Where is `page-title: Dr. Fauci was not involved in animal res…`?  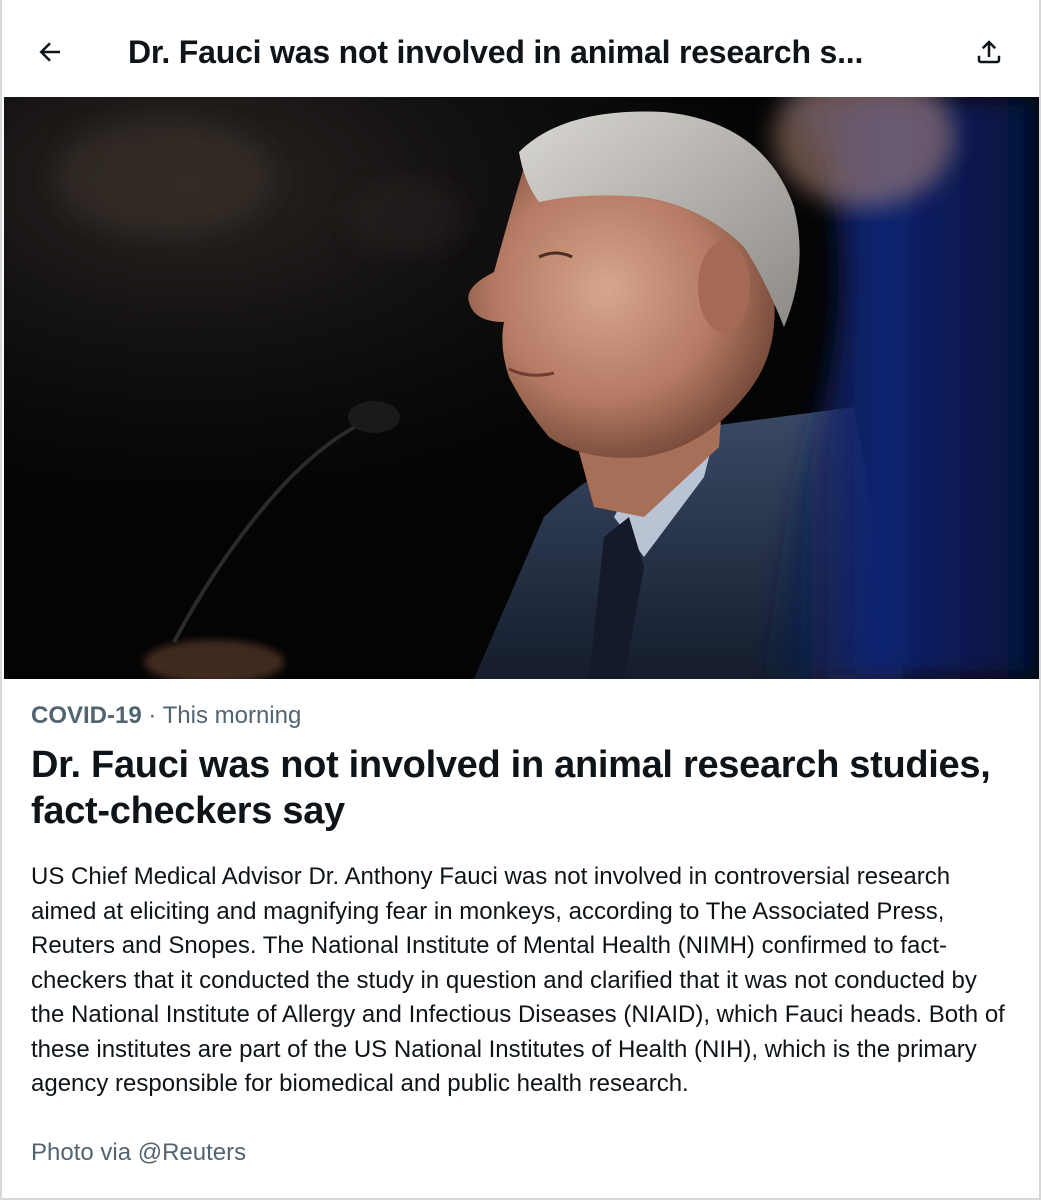 page-title: Dr. Fauci was not involved in animal res… is located at coordinates (496, 52).